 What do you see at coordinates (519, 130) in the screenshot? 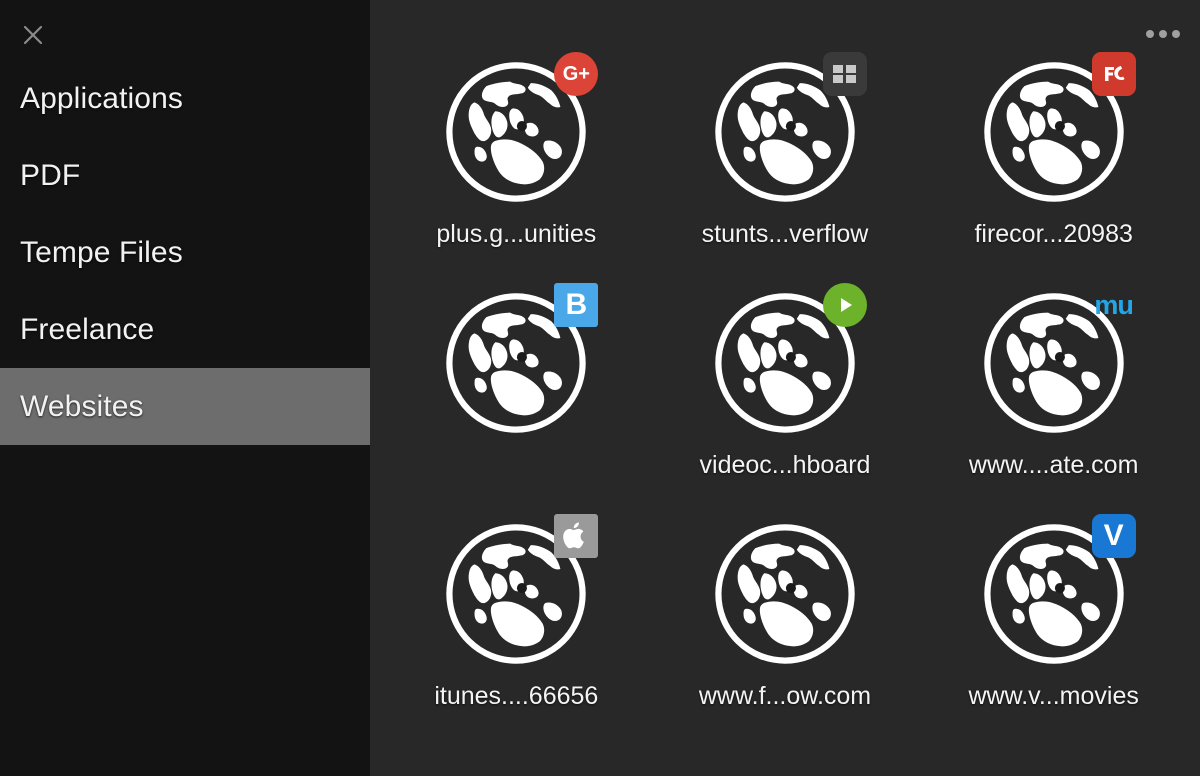
I see `file-icon: G+` at bounding box center [519, 130].